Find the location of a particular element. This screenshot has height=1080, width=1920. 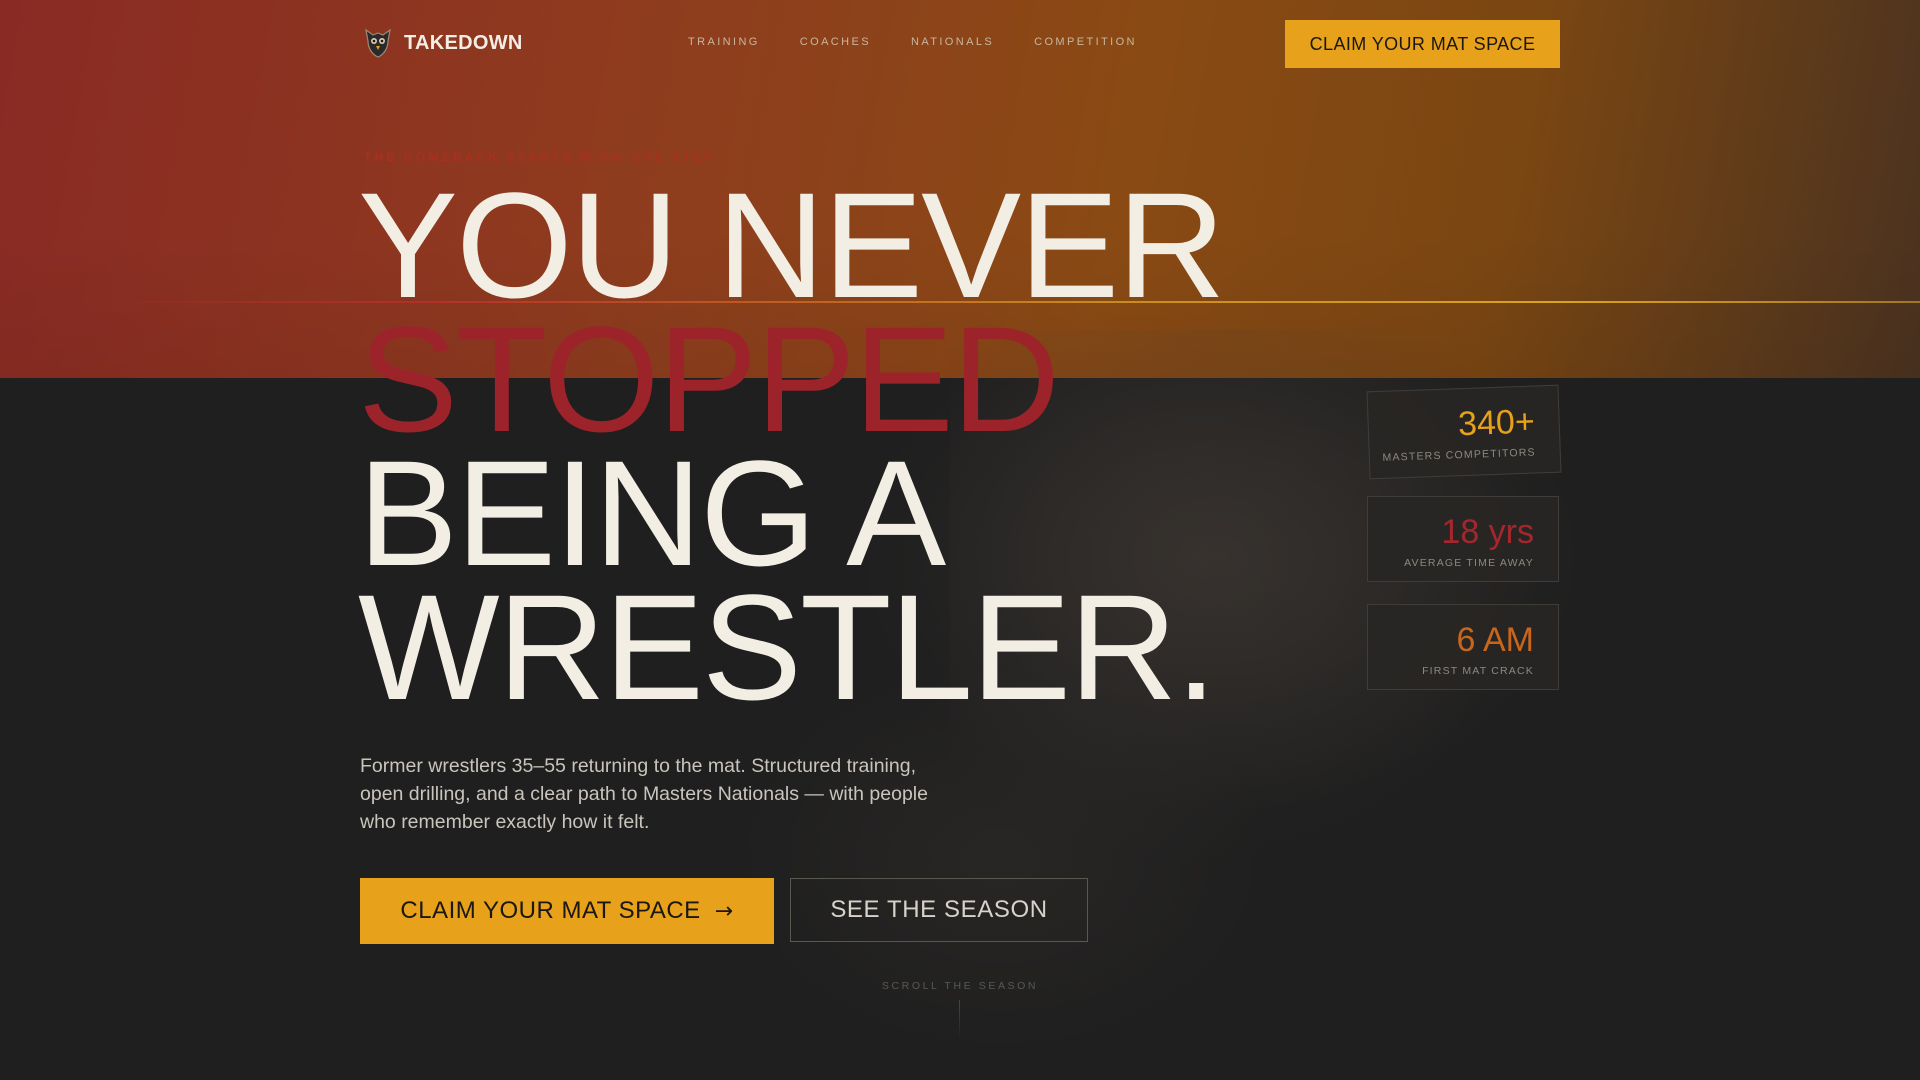

owl-shield-icon is located at coordinates (378, 43).